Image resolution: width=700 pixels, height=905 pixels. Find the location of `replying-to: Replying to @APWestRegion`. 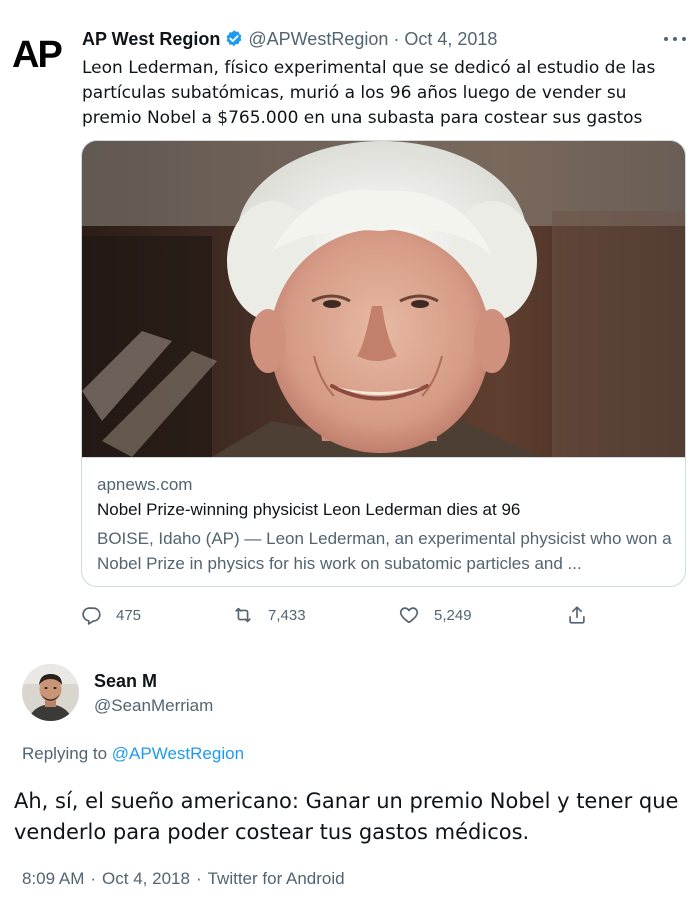

replying-to: Replying to @APWestRegion is located at coordinates (133, 754).